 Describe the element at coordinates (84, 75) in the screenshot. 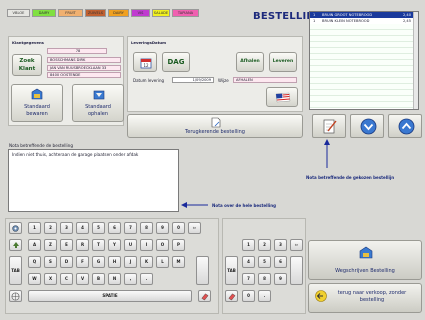

I see `customer-city-field: 8400 OOSTENDE` at that location.